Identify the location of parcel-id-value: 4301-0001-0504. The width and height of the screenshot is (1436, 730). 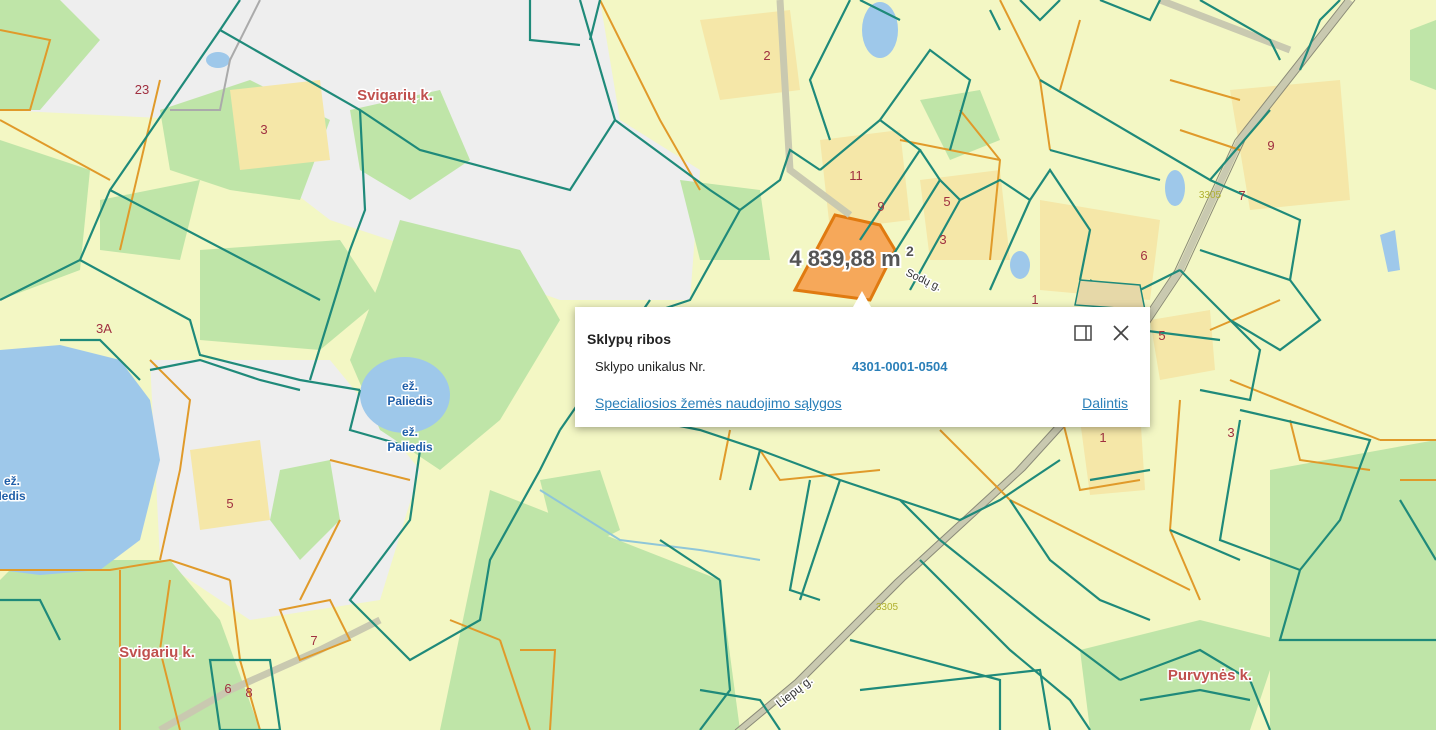
(900, 366).